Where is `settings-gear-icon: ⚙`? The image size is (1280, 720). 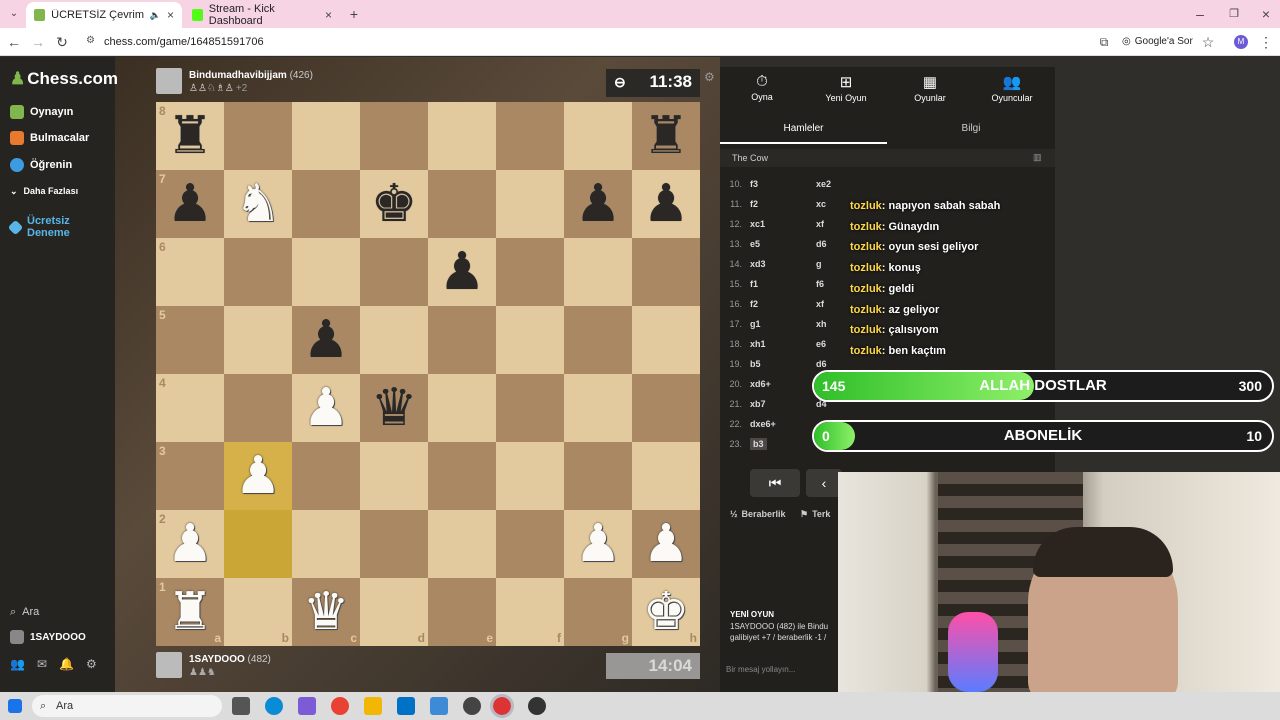 settings-gear-icon: ⚙ is located at coordinates (91, 664).